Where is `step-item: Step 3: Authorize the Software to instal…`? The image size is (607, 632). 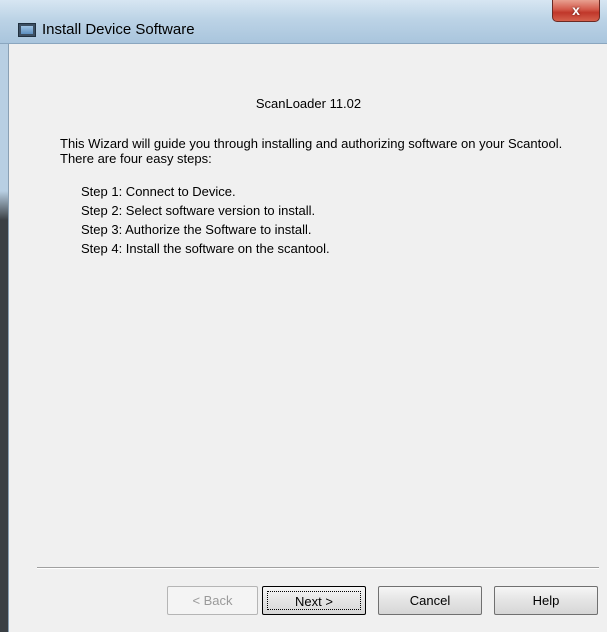 step-item: Step 3: Authorize the Software to instal… is located at coordinates (196, 229).